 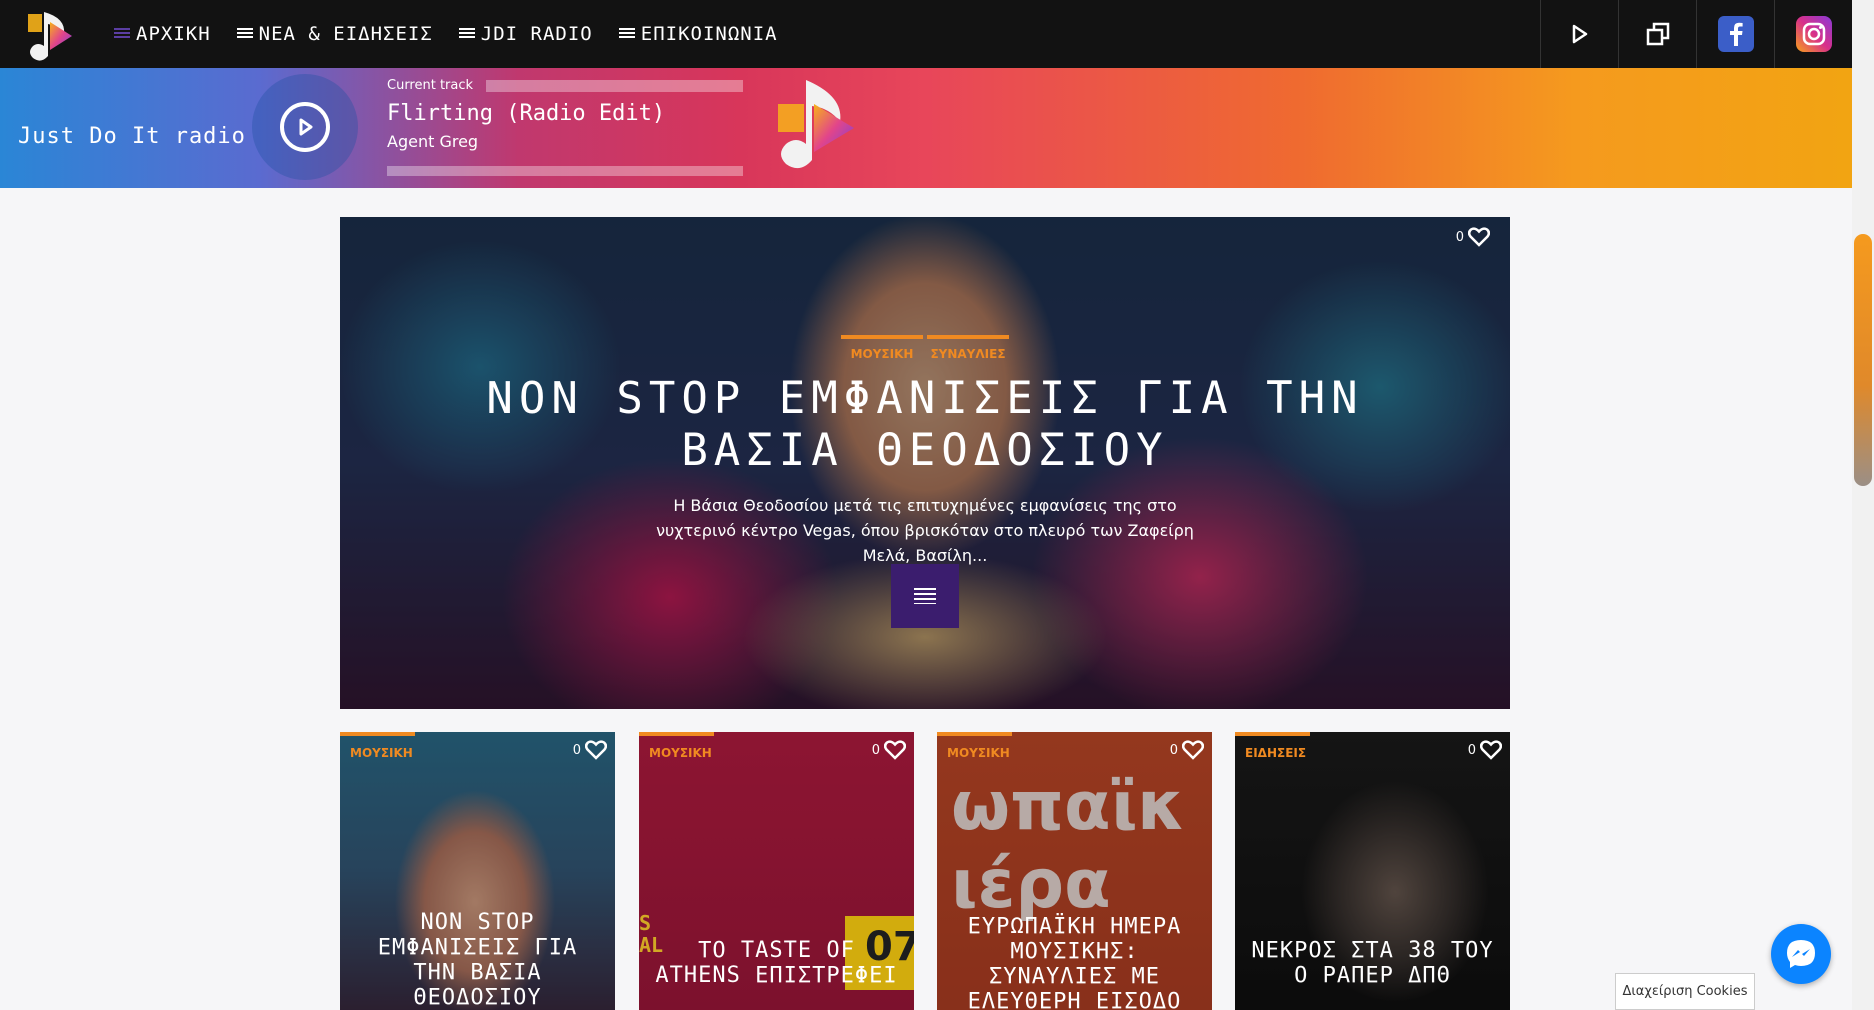 I want to click on messenger-icon, so click(x=1801, y=954).